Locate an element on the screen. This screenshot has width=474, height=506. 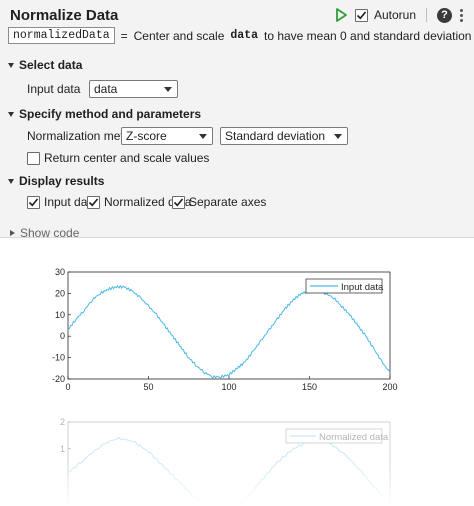
display-normalized-data-checkbox is located at coordinates (93, 202).